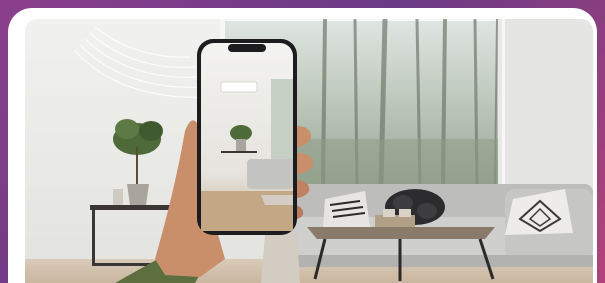  What do you see at coordinates (239, 87) in the screenshot?
I see `air-conditioner-icon` at bounding box center [239, 87].